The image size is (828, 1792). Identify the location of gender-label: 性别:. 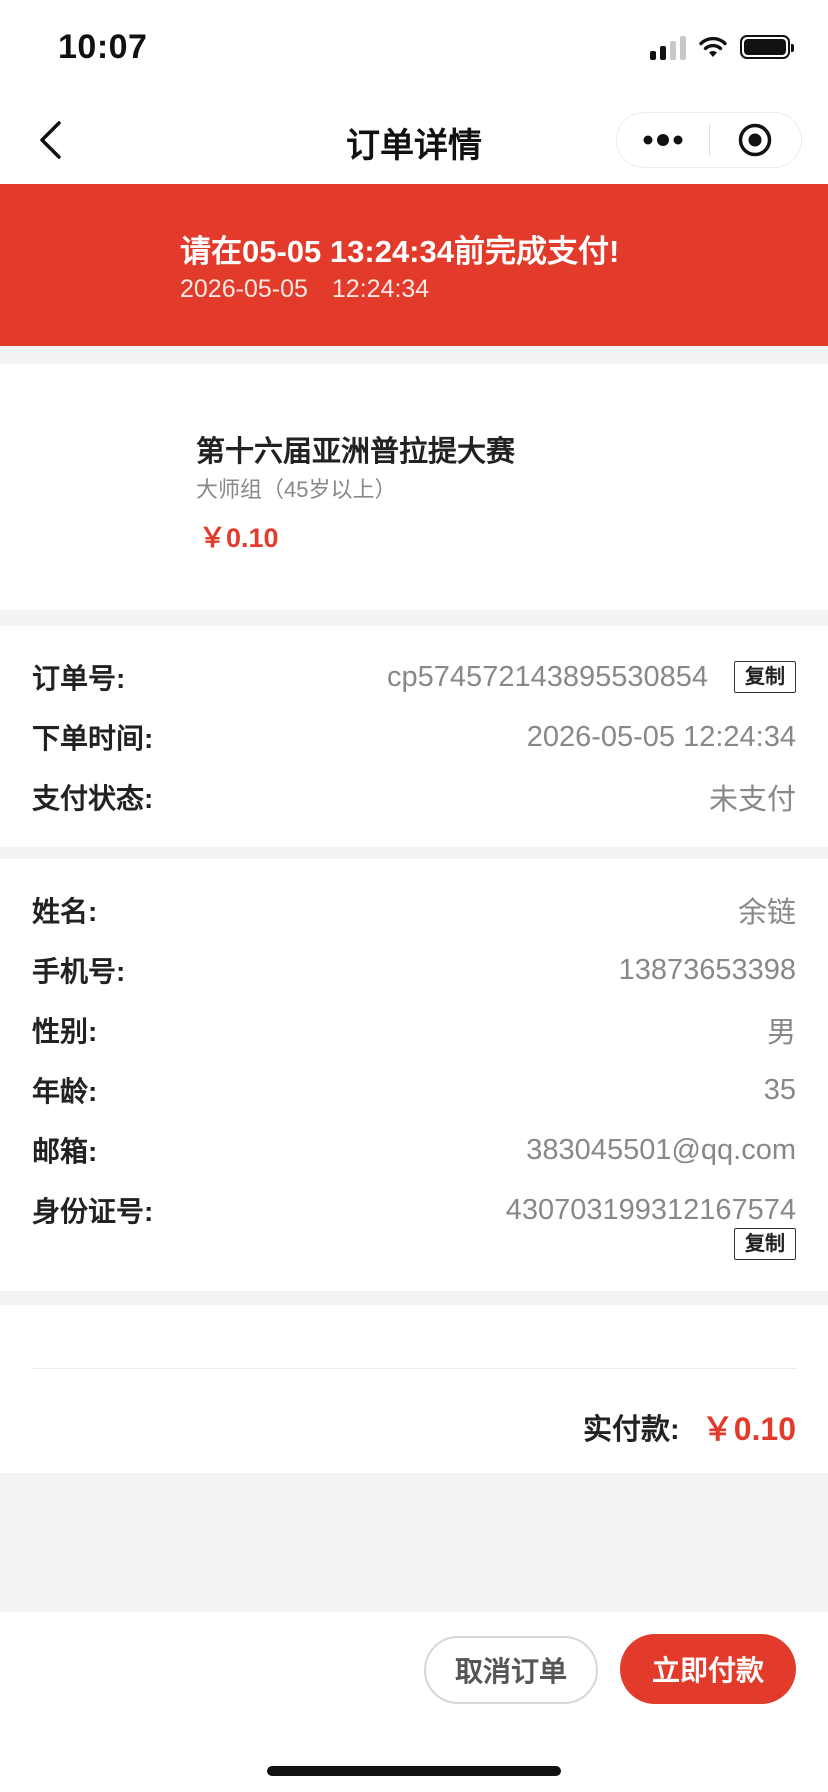
(65, 1031).